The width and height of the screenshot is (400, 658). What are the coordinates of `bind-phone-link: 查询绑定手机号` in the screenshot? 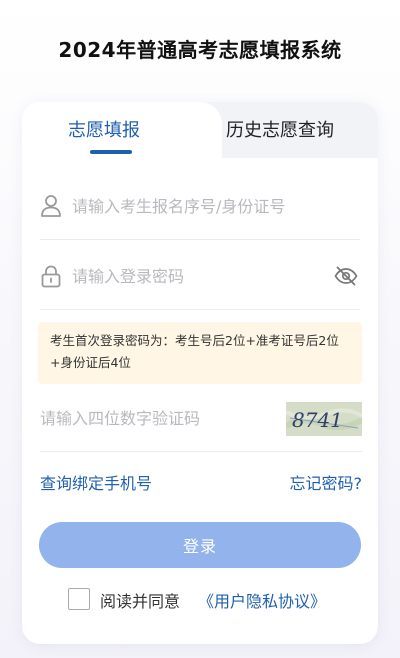 It's located at (96, 482).